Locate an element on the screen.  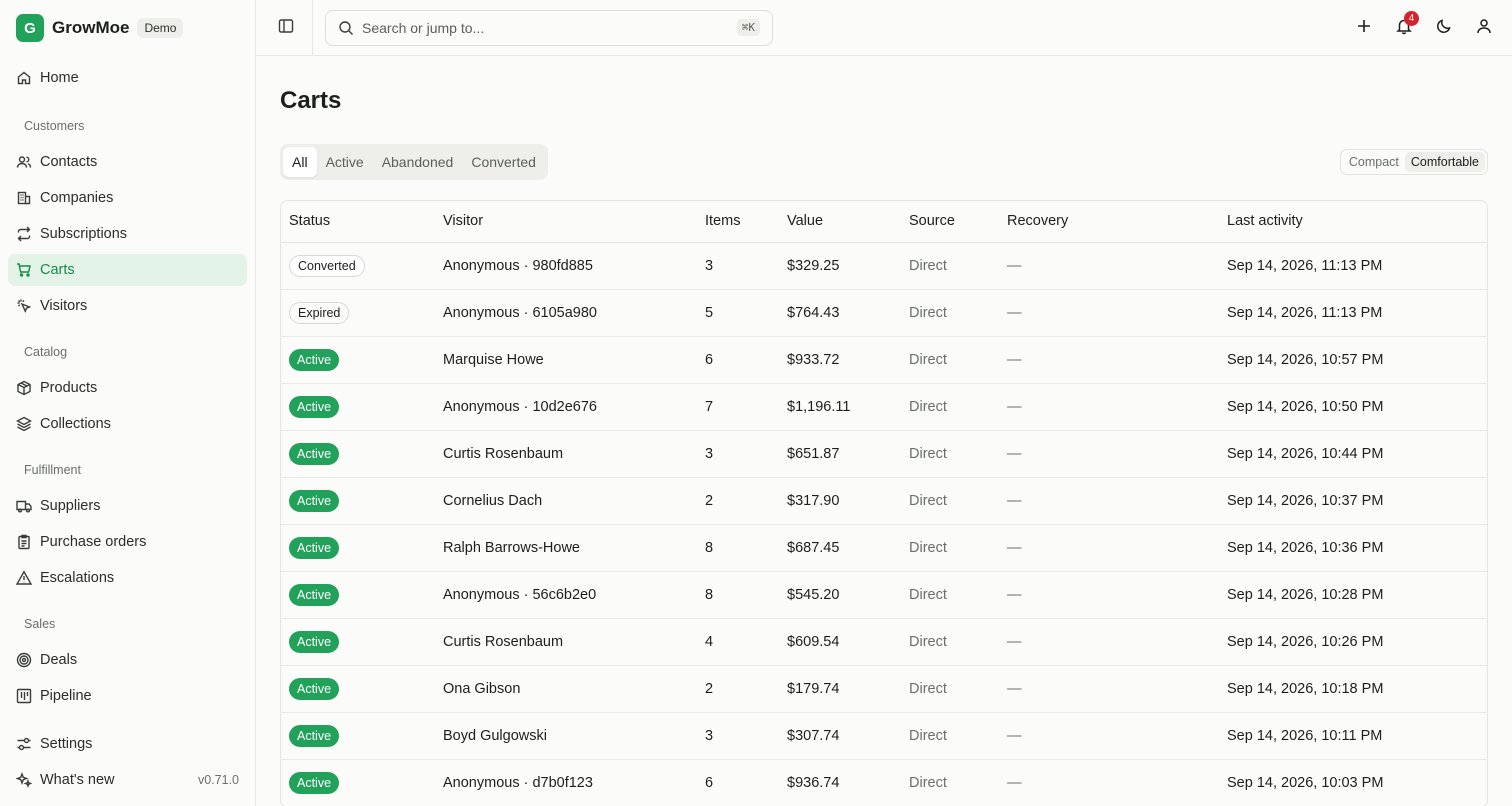
search-shortcut: ⌘K is located at coordinates (748, 27).